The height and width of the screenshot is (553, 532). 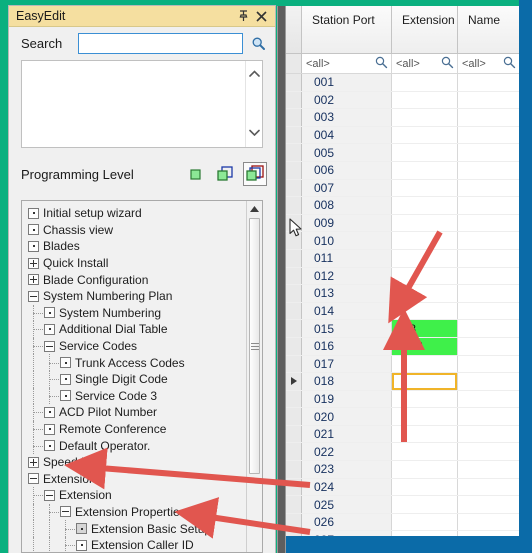 I want to click on table-row: 006, so click(x=402, y=170).